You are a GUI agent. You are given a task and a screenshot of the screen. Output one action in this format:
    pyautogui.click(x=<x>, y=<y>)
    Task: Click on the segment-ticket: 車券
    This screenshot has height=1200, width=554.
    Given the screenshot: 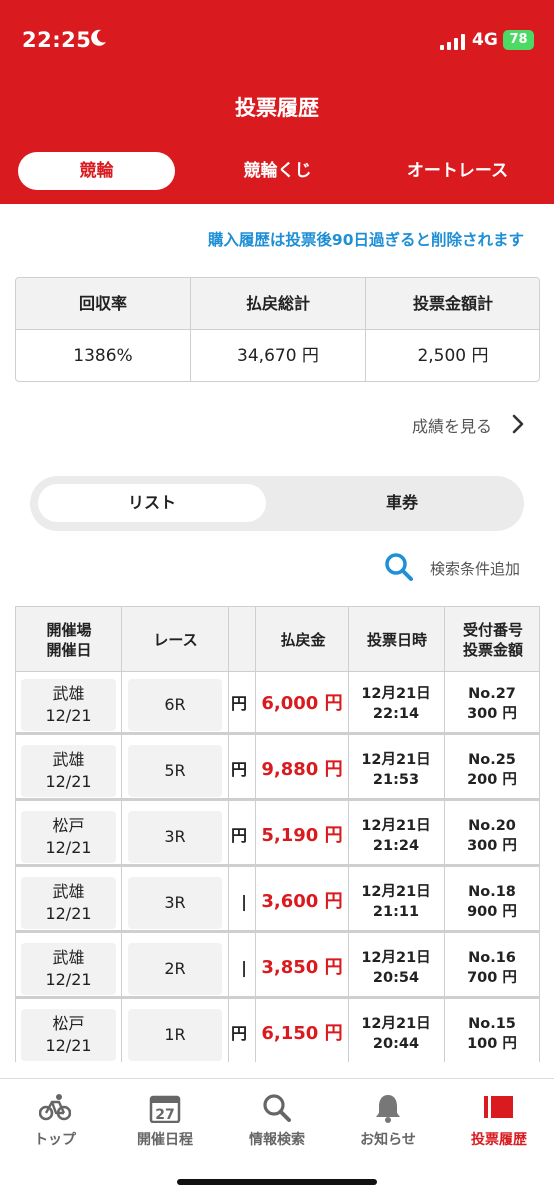 What is the action you would take?
    pyautogui.click(x=402, y=503)
    